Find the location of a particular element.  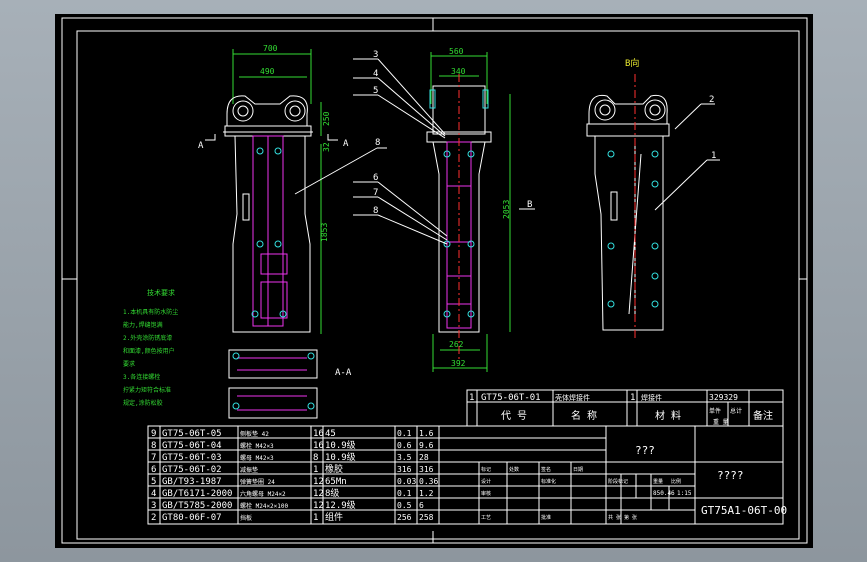

part-name: 螺栓 M42×3 is located at coordinates (257, 446).